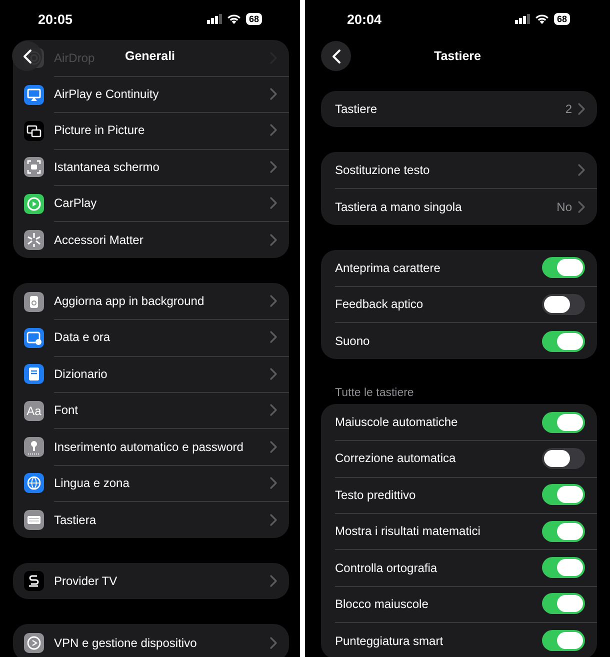  What do you see at coordinates (352, 341) in the screenshot?
I see `row-label: Suono` at bounding box center [352, 341].